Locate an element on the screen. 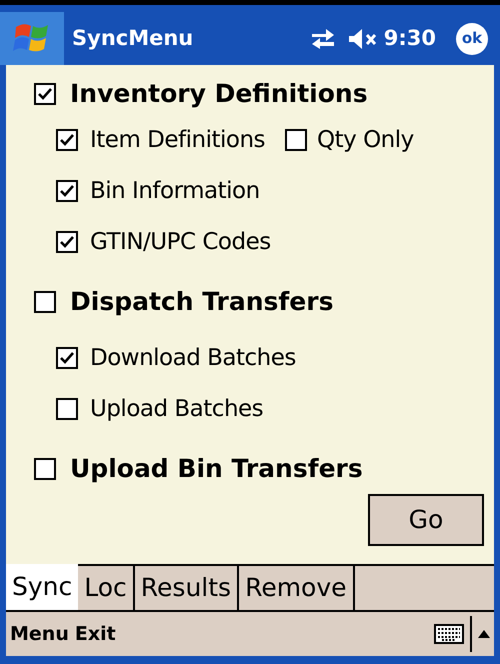  go-button: Go is located at coordinates (426, 520).